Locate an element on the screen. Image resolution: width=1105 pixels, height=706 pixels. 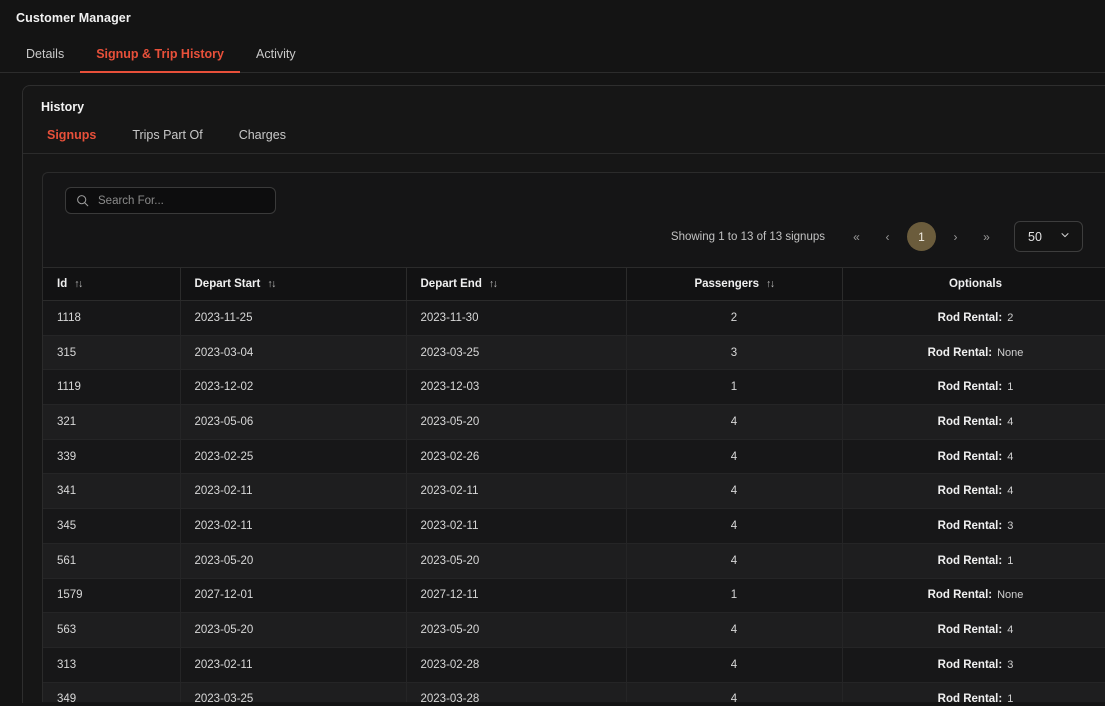
cell-id: 1118 is located at coordinates (112, 318).